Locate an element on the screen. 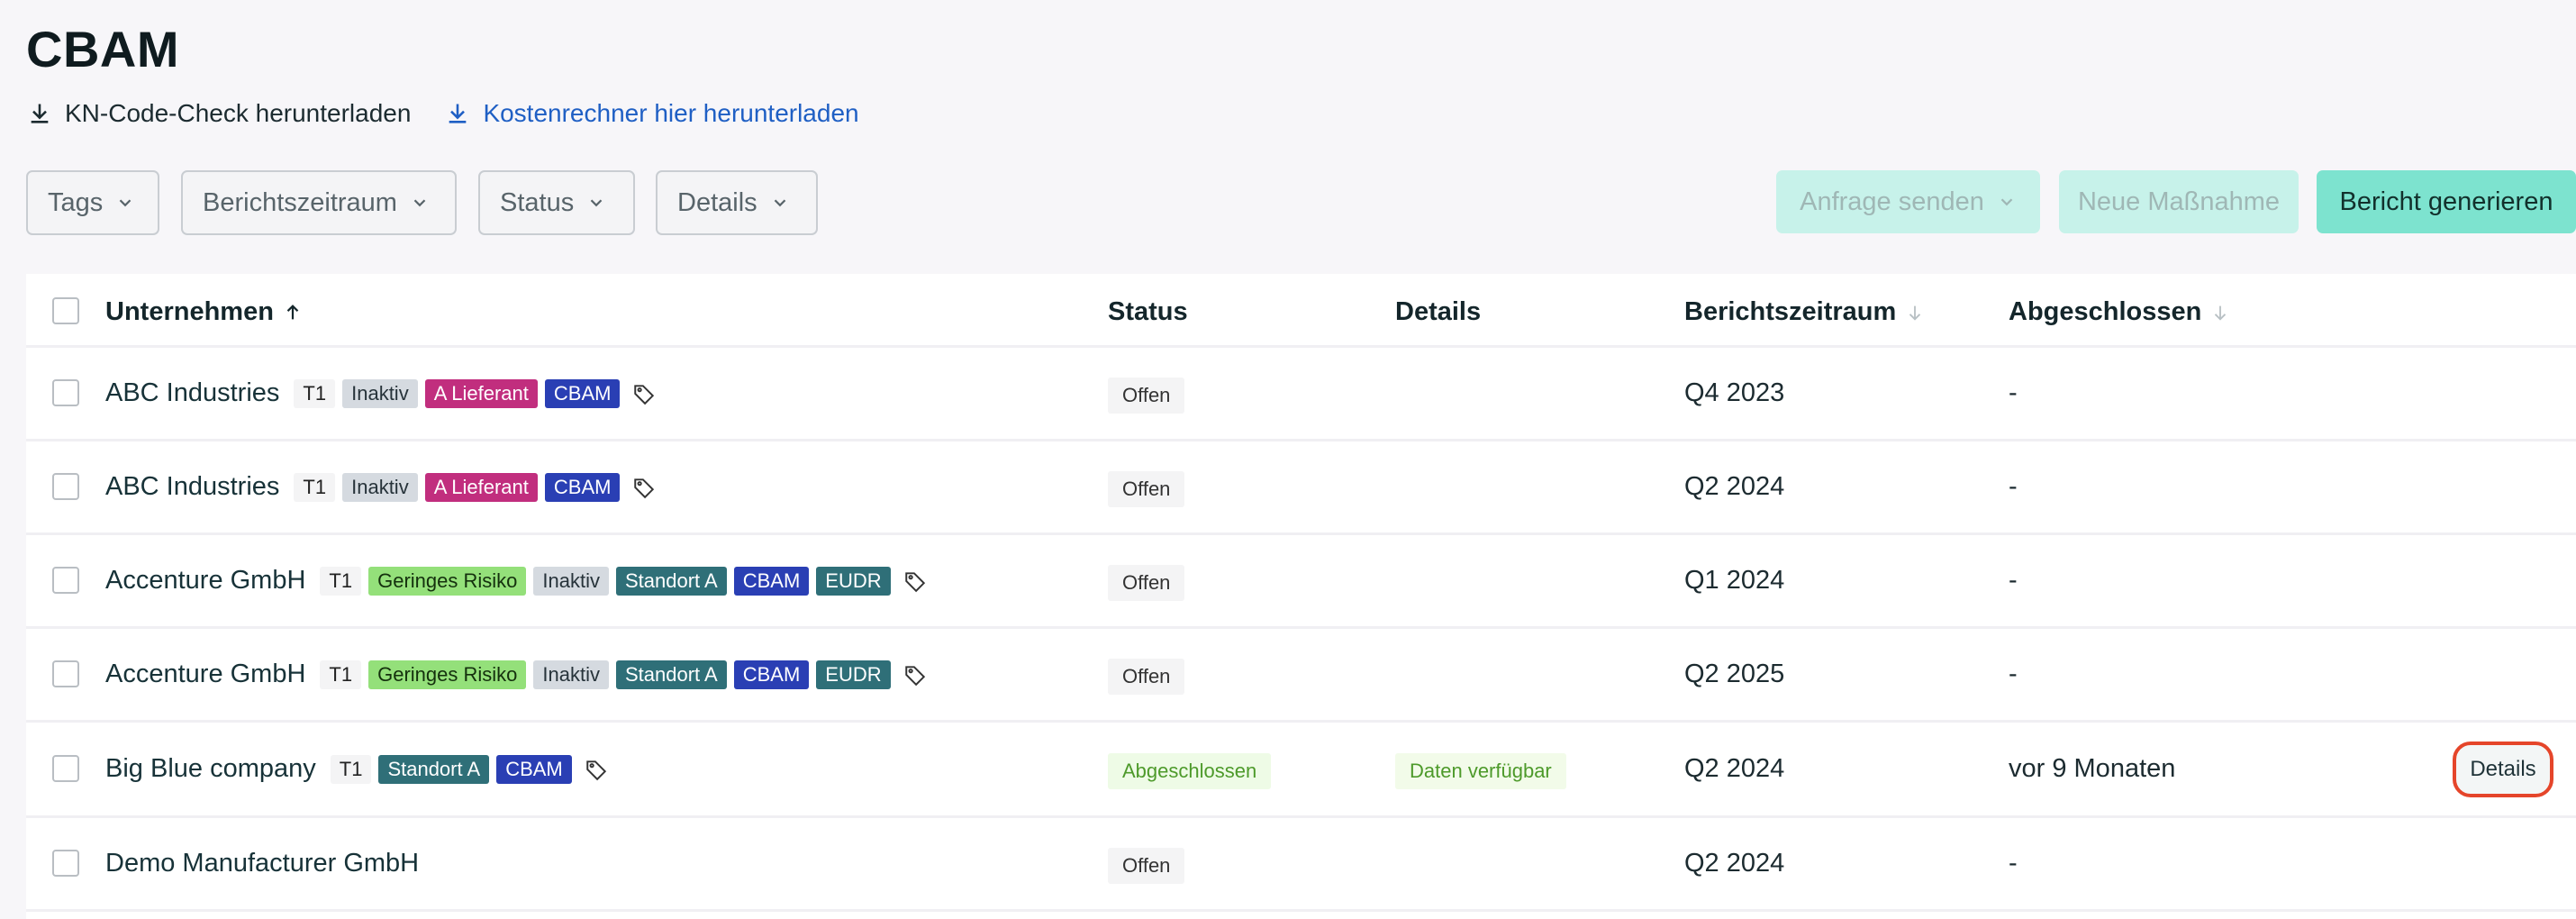  new-measure-button: Neue Maßnahme is located at coordinates (2179, 201).